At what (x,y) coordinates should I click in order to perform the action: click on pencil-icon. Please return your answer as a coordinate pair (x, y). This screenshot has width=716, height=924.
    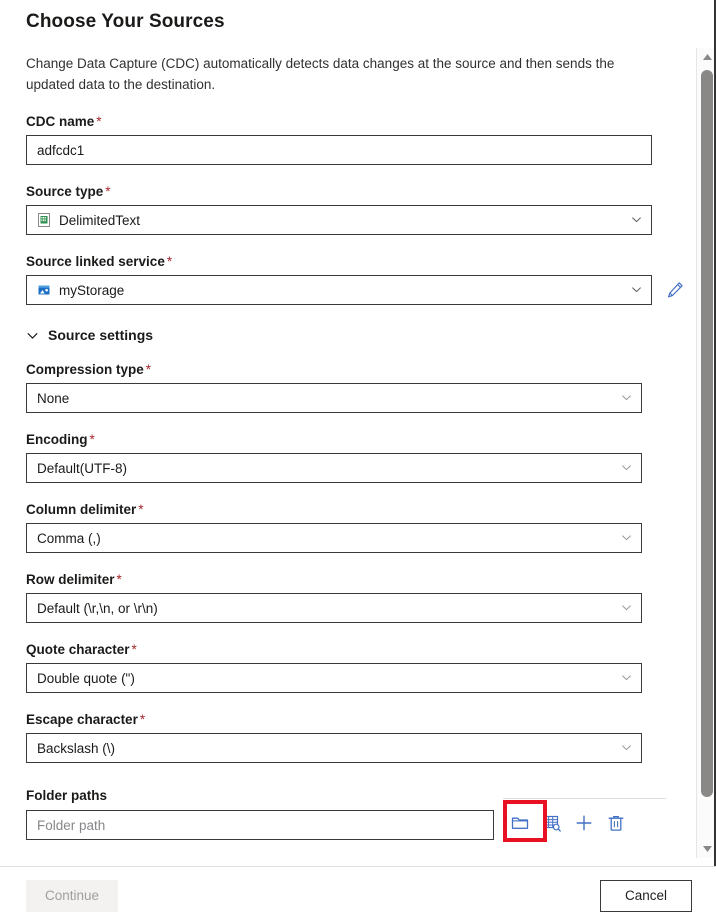
    Looking at the image, I should click on (675, 290).